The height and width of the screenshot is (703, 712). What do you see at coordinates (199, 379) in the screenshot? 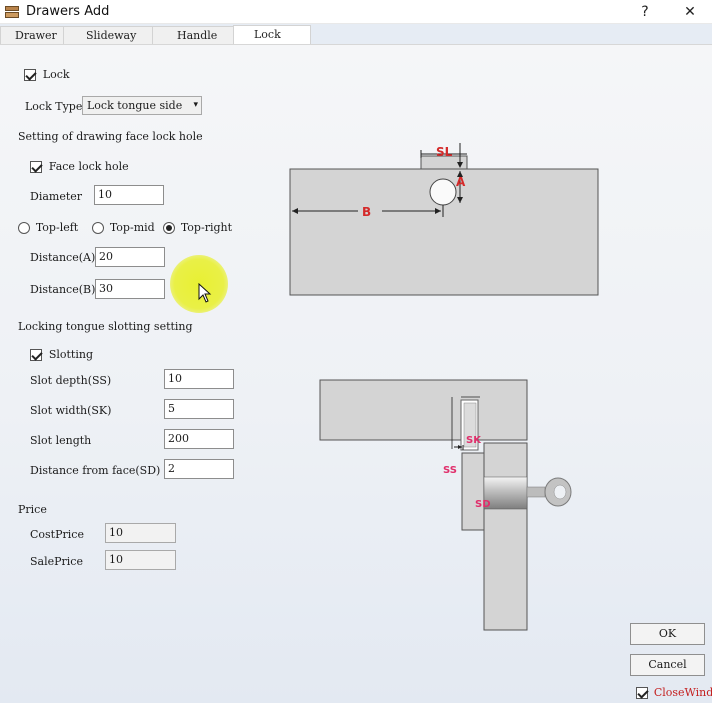
I see `slot-depth-input: 10` at bounding box center [199, 379].